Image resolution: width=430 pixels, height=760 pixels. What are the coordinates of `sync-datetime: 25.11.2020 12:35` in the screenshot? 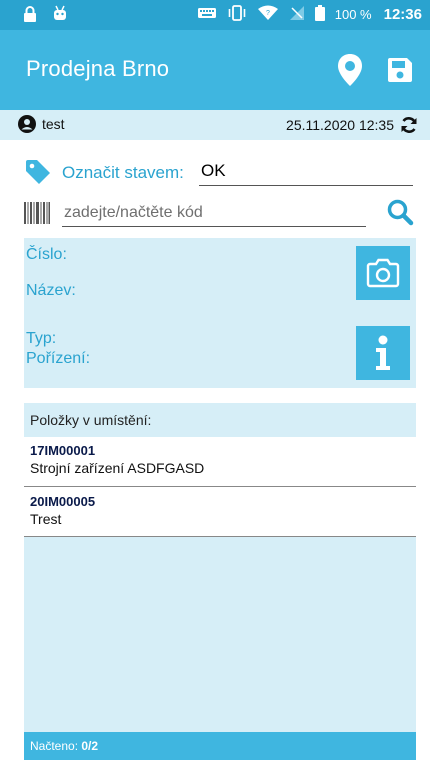 It's located at (340, 125).